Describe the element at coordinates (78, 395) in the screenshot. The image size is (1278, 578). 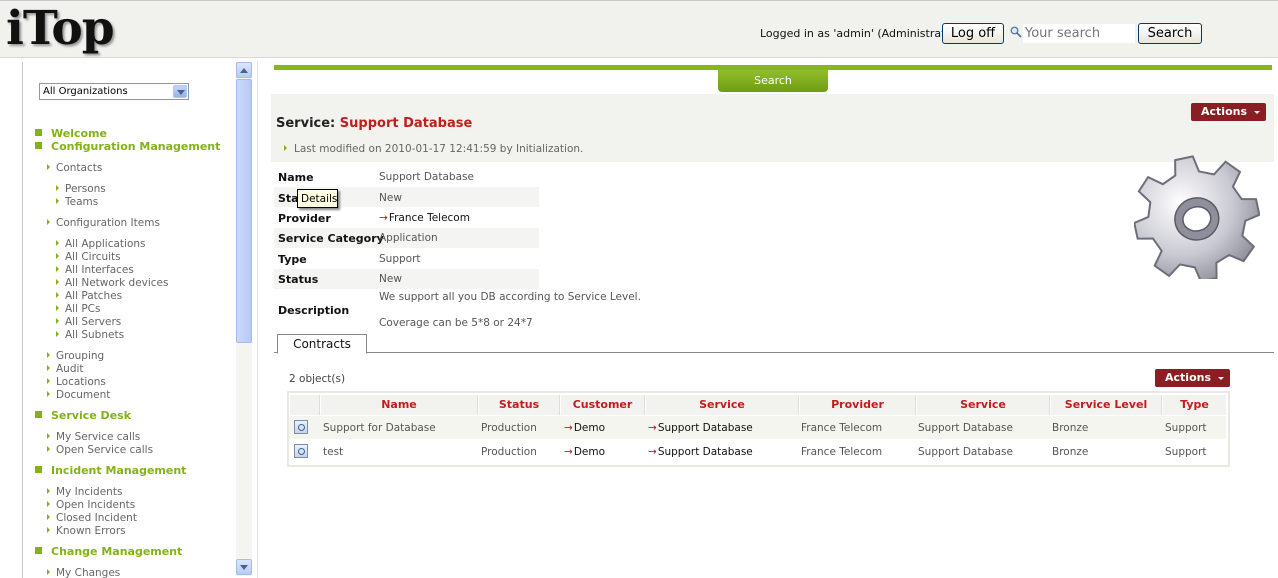
I see `menu-item-document: Document` at that location.